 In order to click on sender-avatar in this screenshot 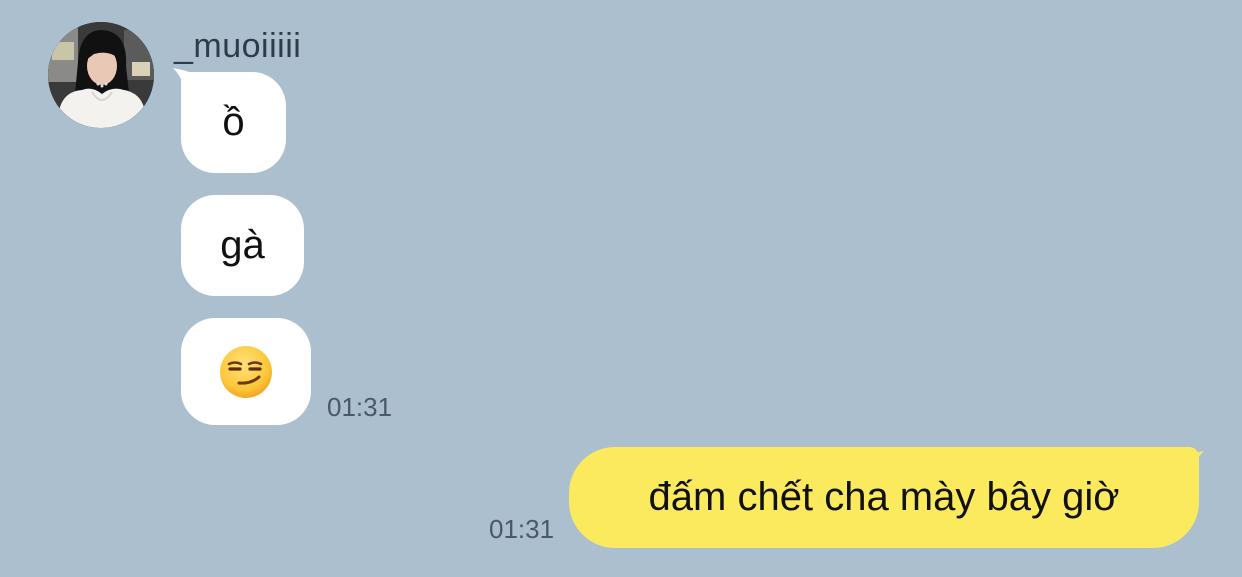, I will do `click(101, 75)`.